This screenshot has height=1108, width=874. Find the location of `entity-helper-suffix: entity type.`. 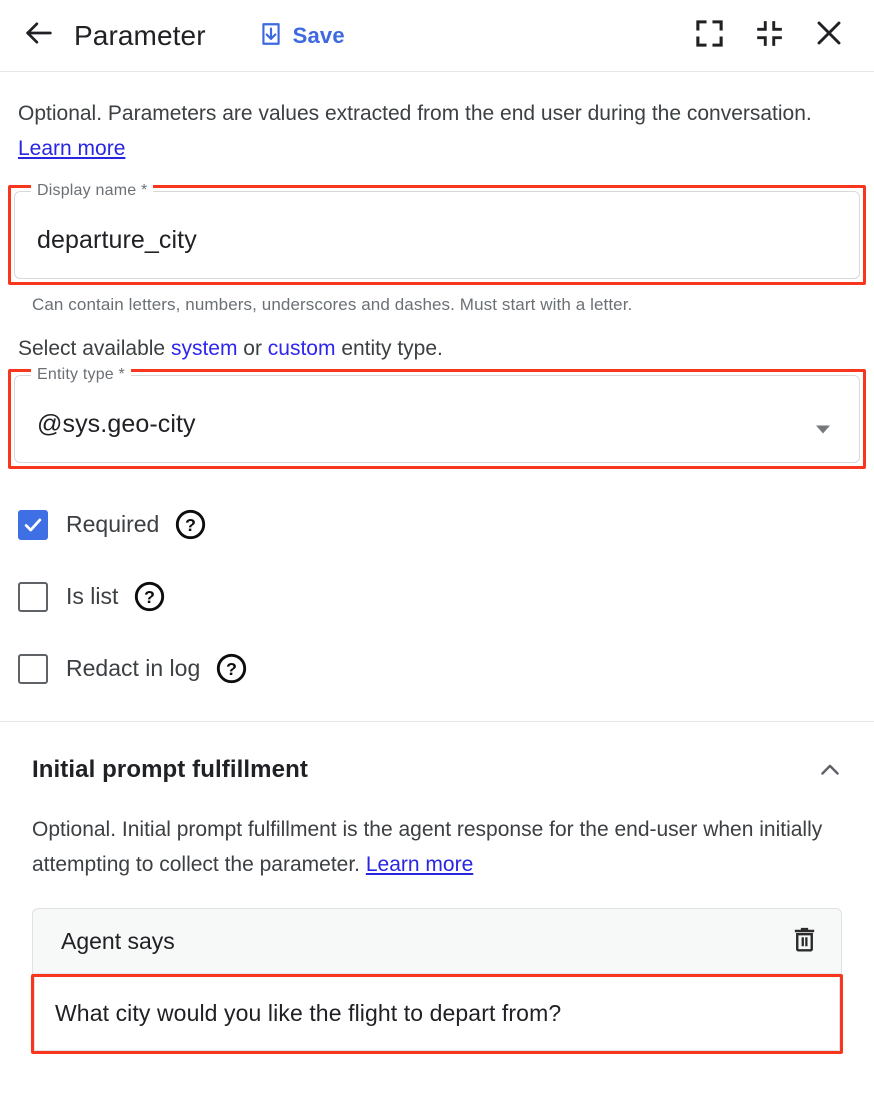

entity-helper-suffix: entity type. is located at coordinates (389, 348).